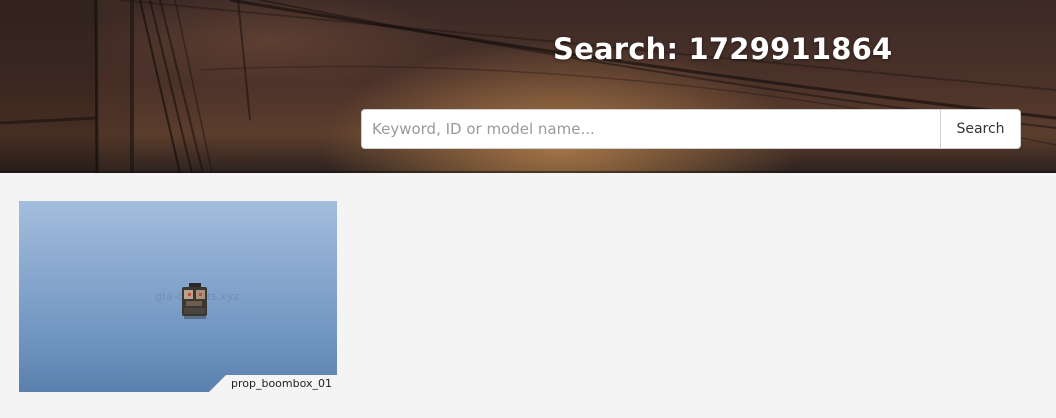  I want to click on search-input, so click(650, 129).